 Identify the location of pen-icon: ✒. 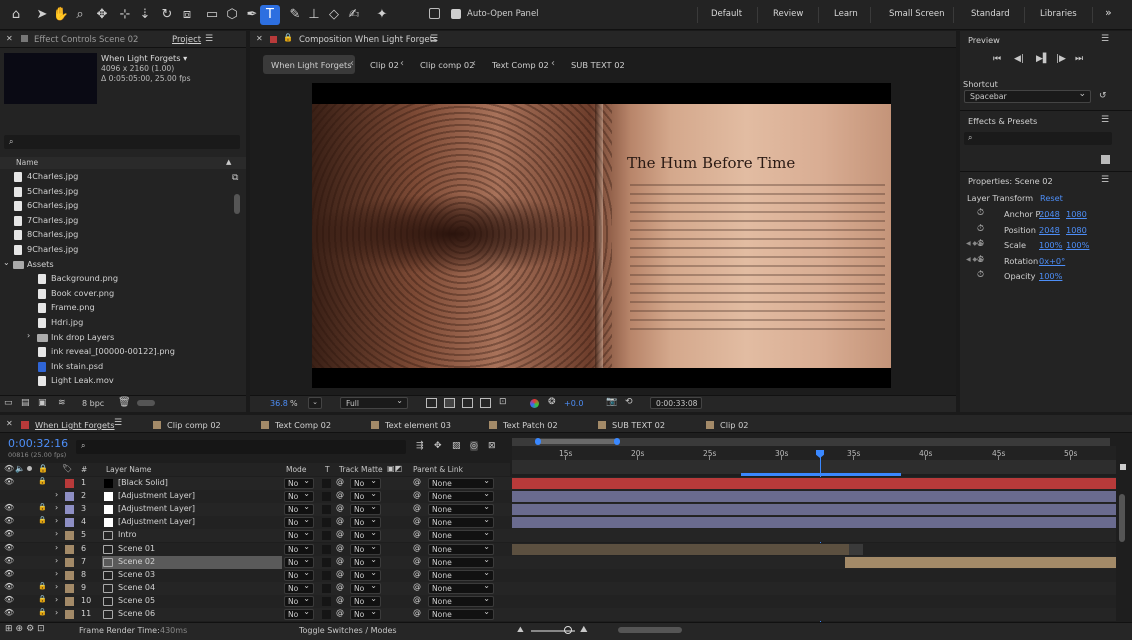
(252, 15).